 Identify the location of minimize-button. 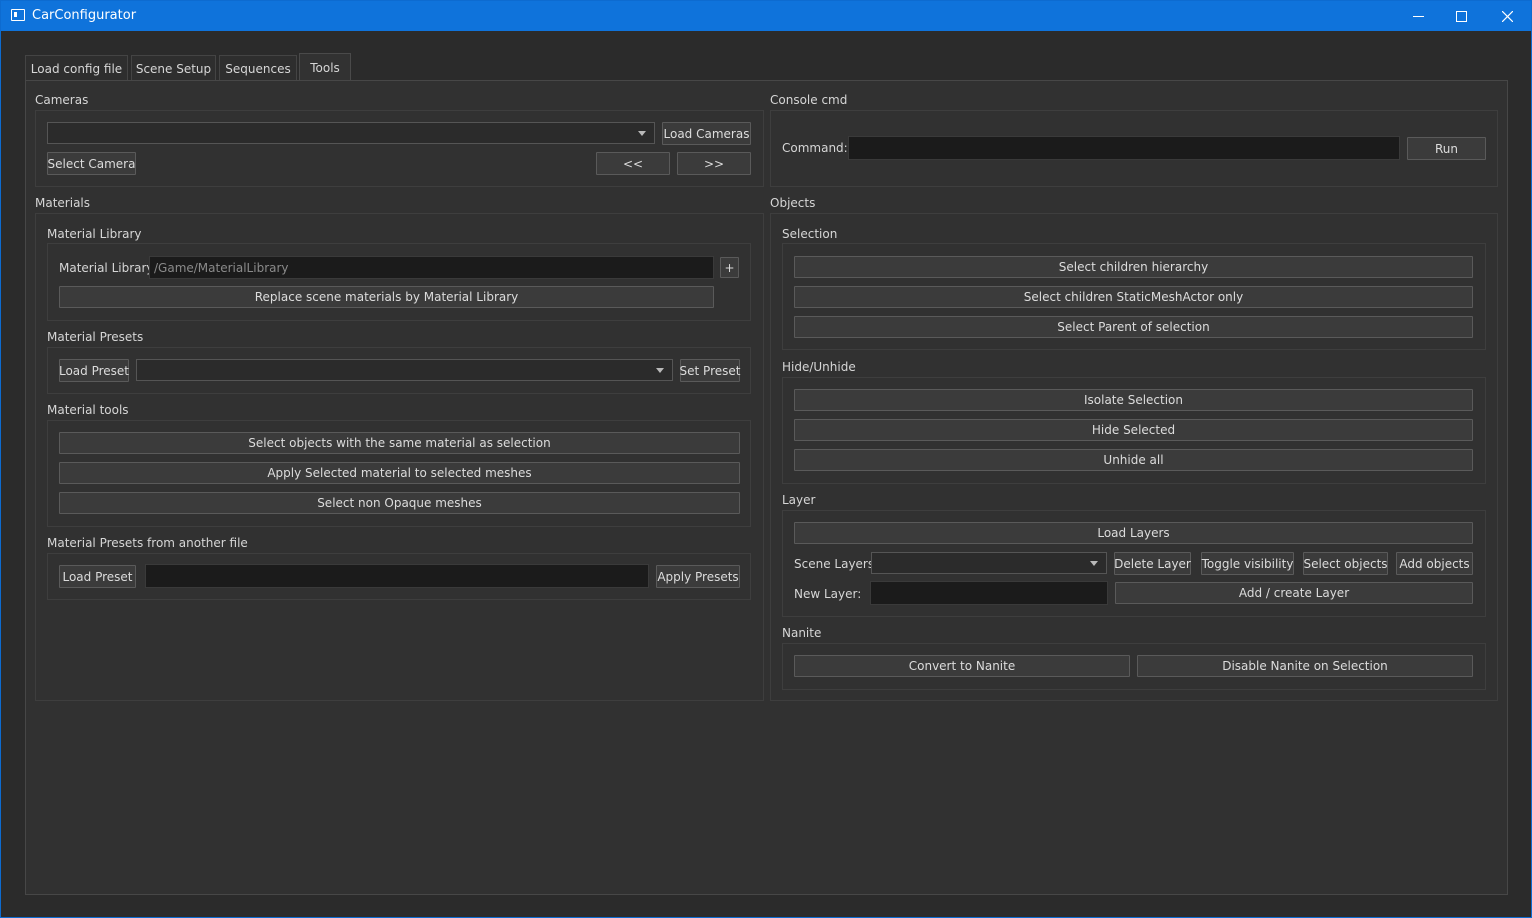
(1418, 16).